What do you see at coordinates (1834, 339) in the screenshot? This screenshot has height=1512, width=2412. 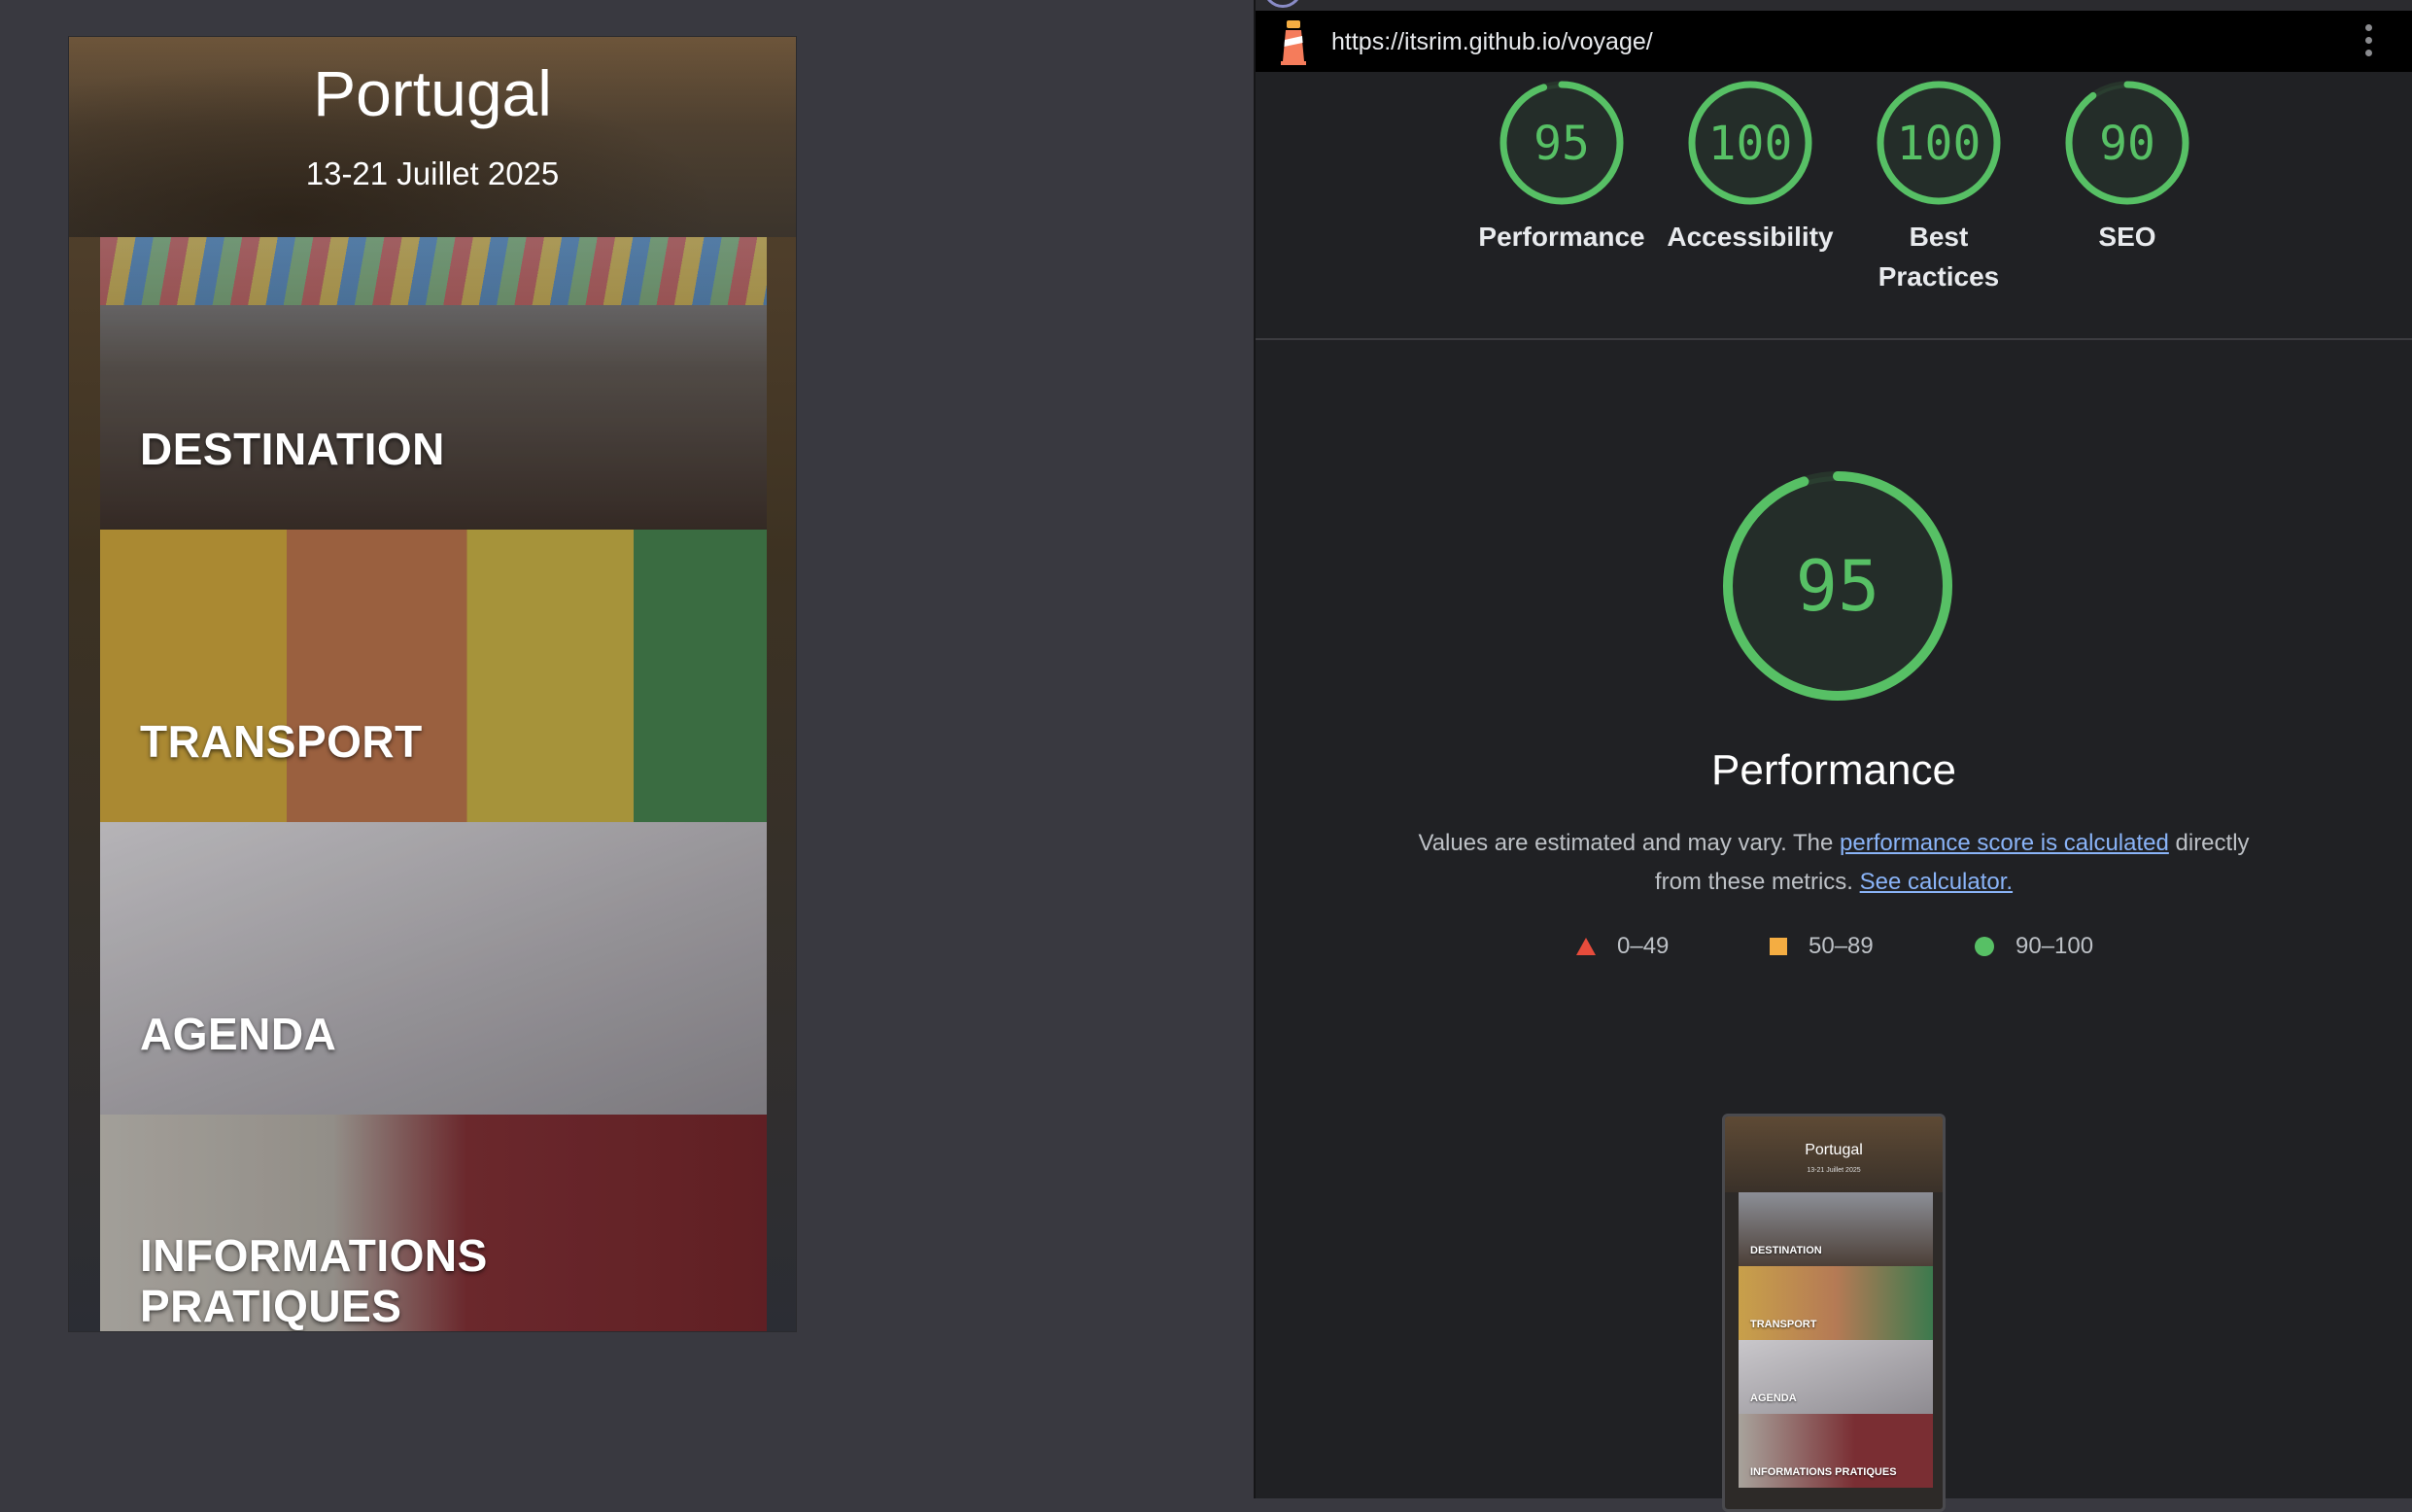 I see `section-divider` at bounding box center [1834, 339].